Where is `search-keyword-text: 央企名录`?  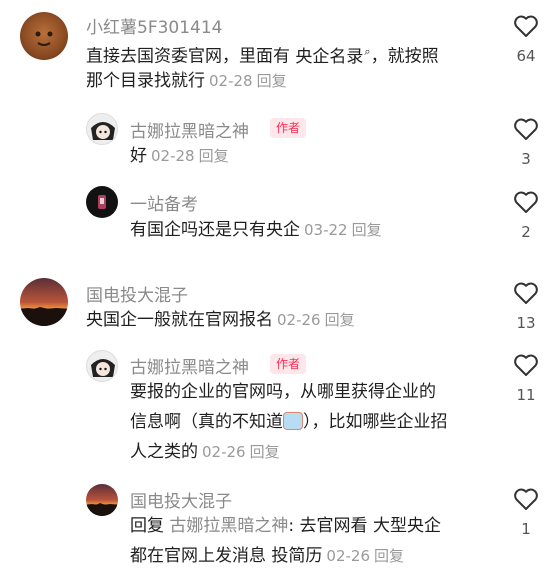 search-keyword-text: 央企名录 is located at coordinates (329, 56).